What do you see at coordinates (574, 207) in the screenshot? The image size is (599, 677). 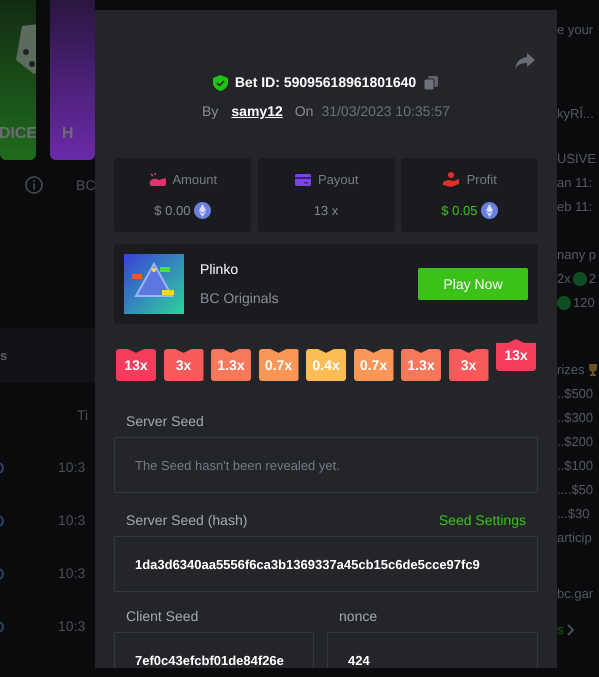 I see `side-text: eb 11:` at bounding box center [574, 207].